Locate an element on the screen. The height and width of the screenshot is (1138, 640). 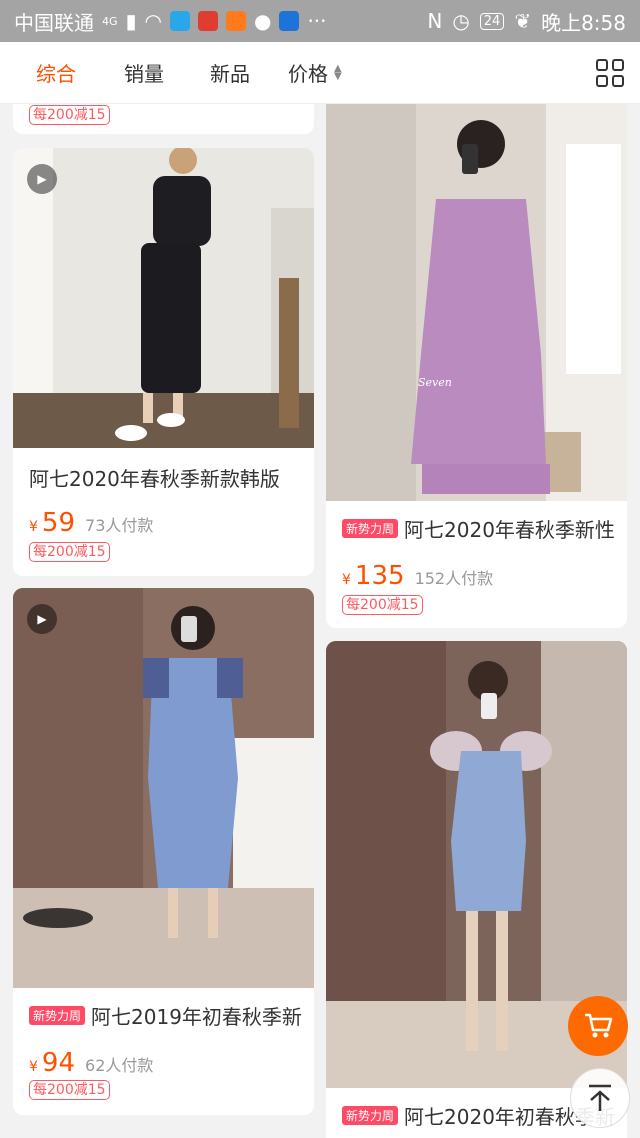
grid-view-icon is located at coordinates (610, 72).